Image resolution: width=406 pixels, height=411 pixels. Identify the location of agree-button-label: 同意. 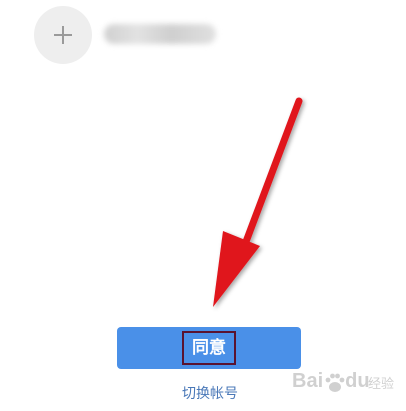
(209, 348).